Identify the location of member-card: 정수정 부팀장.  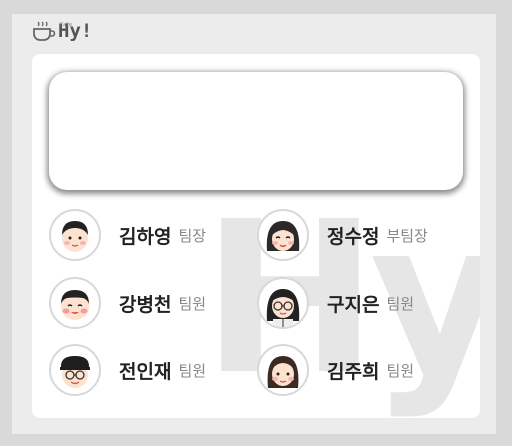
(342, 235).